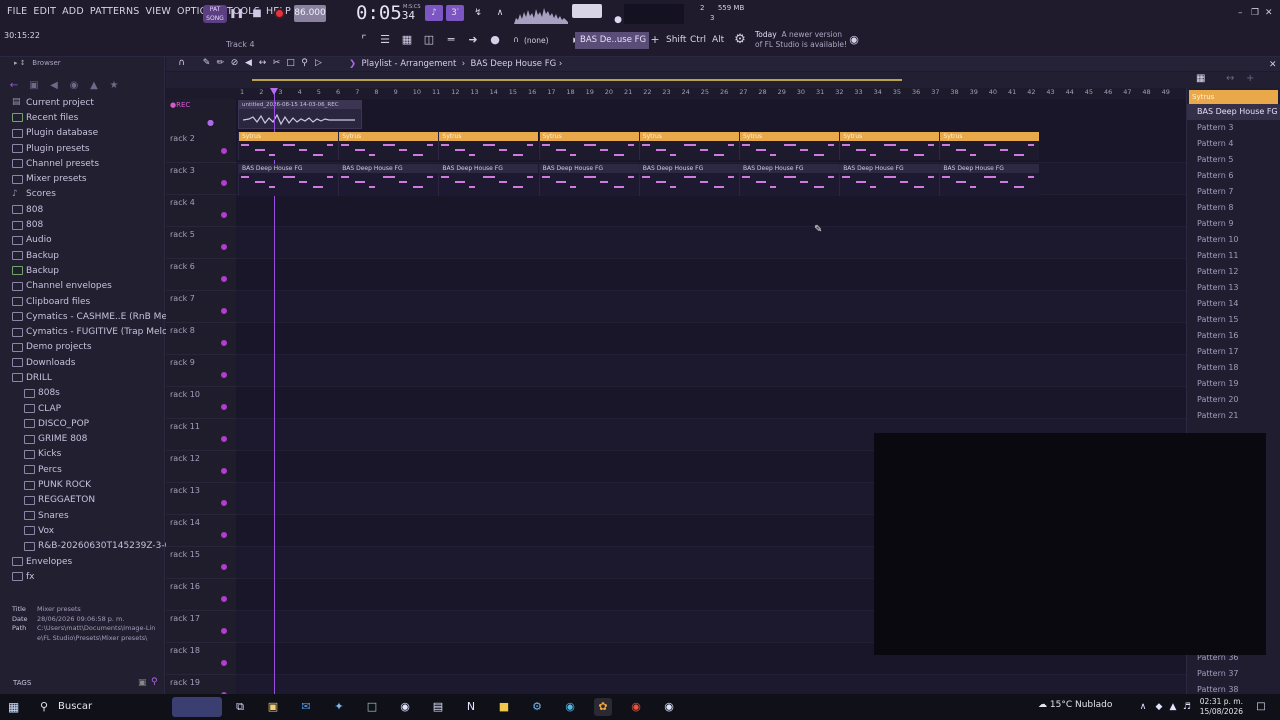 This screenshot has height=720, width=1280. Describe the element at coordinates (516, 40) in the screenshot. I see `headphones-icon: ∩` at that location.